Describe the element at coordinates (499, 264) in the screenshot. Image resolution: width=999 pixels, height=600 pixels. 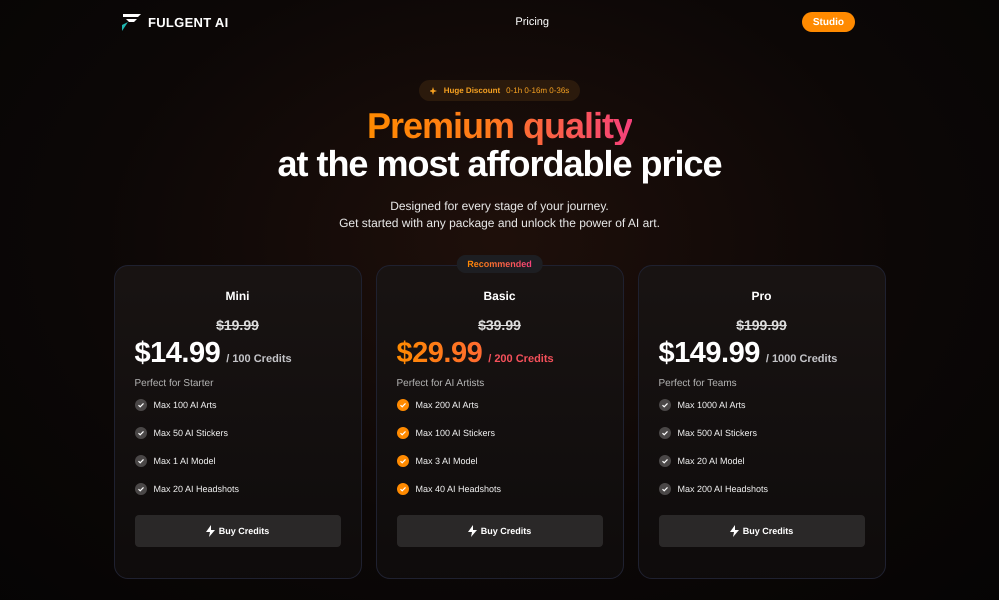
I see `recommended-badge: Recommended` at that location.